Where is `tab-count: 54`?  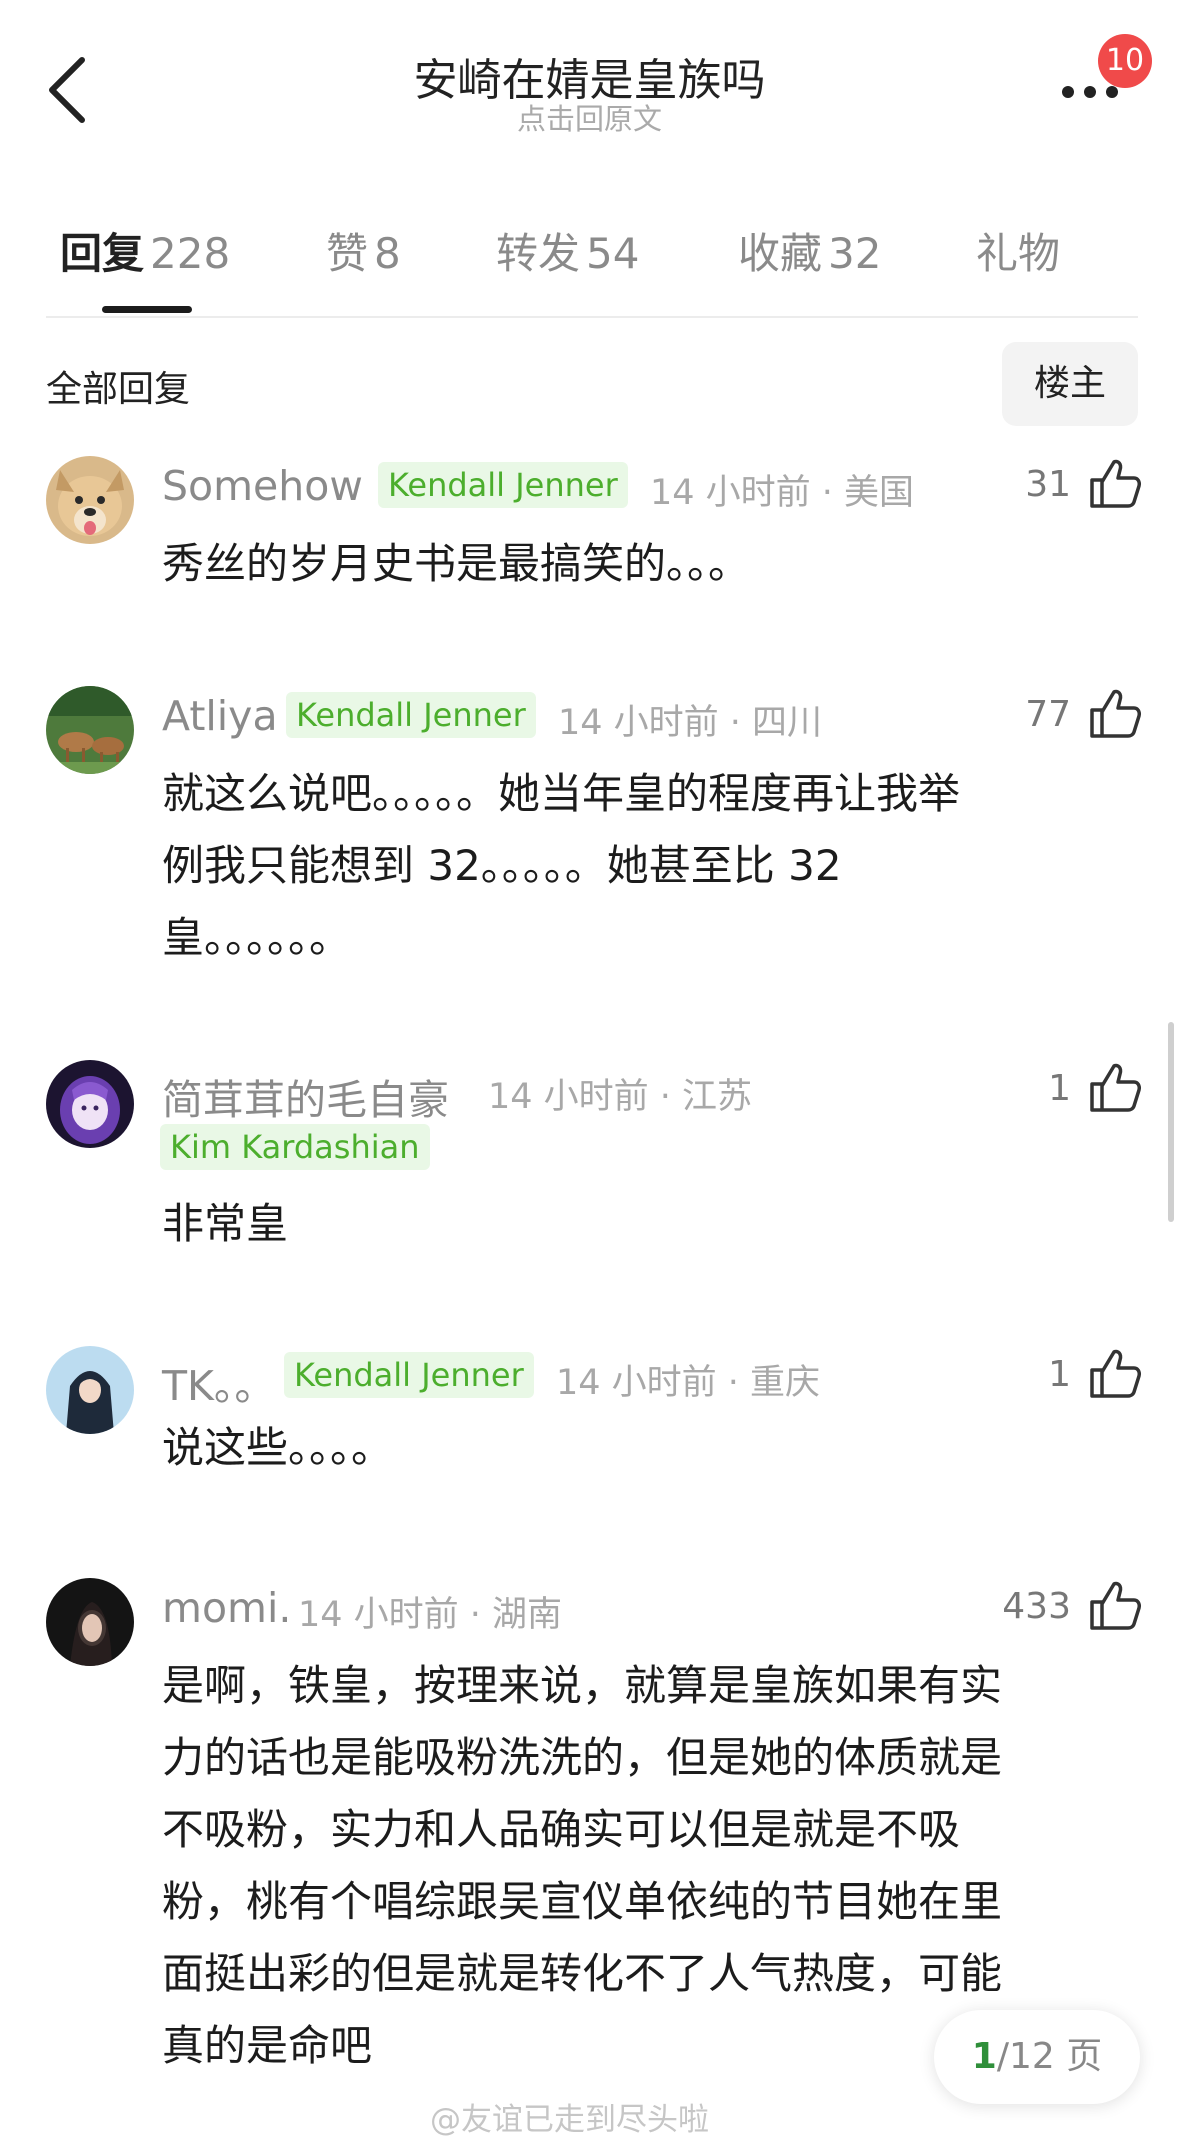 tab-count: 54 is located at coordinates (613, 253).